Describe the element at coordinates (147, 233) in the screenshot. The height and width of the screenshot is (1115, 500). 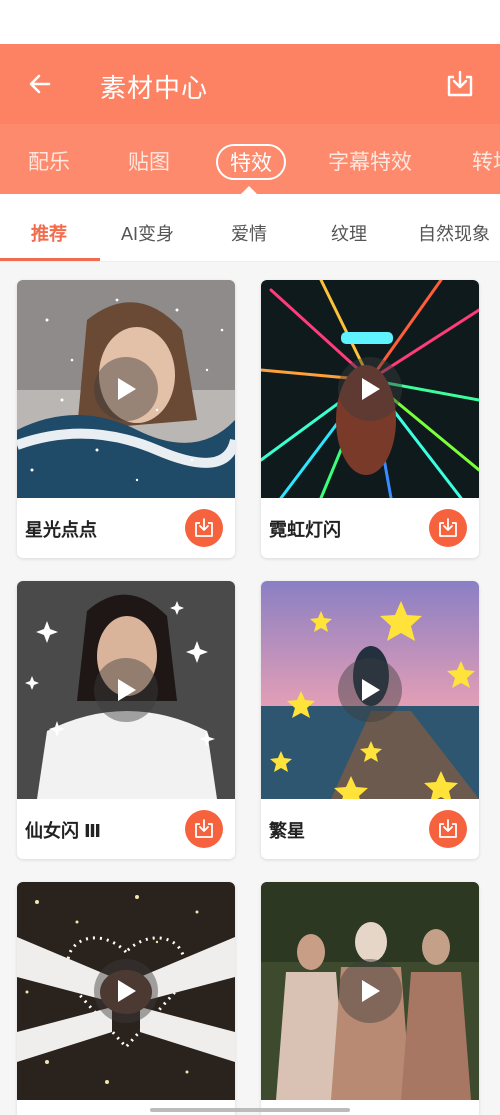
I see `subtab-ai-transform: AI变身` at that location.